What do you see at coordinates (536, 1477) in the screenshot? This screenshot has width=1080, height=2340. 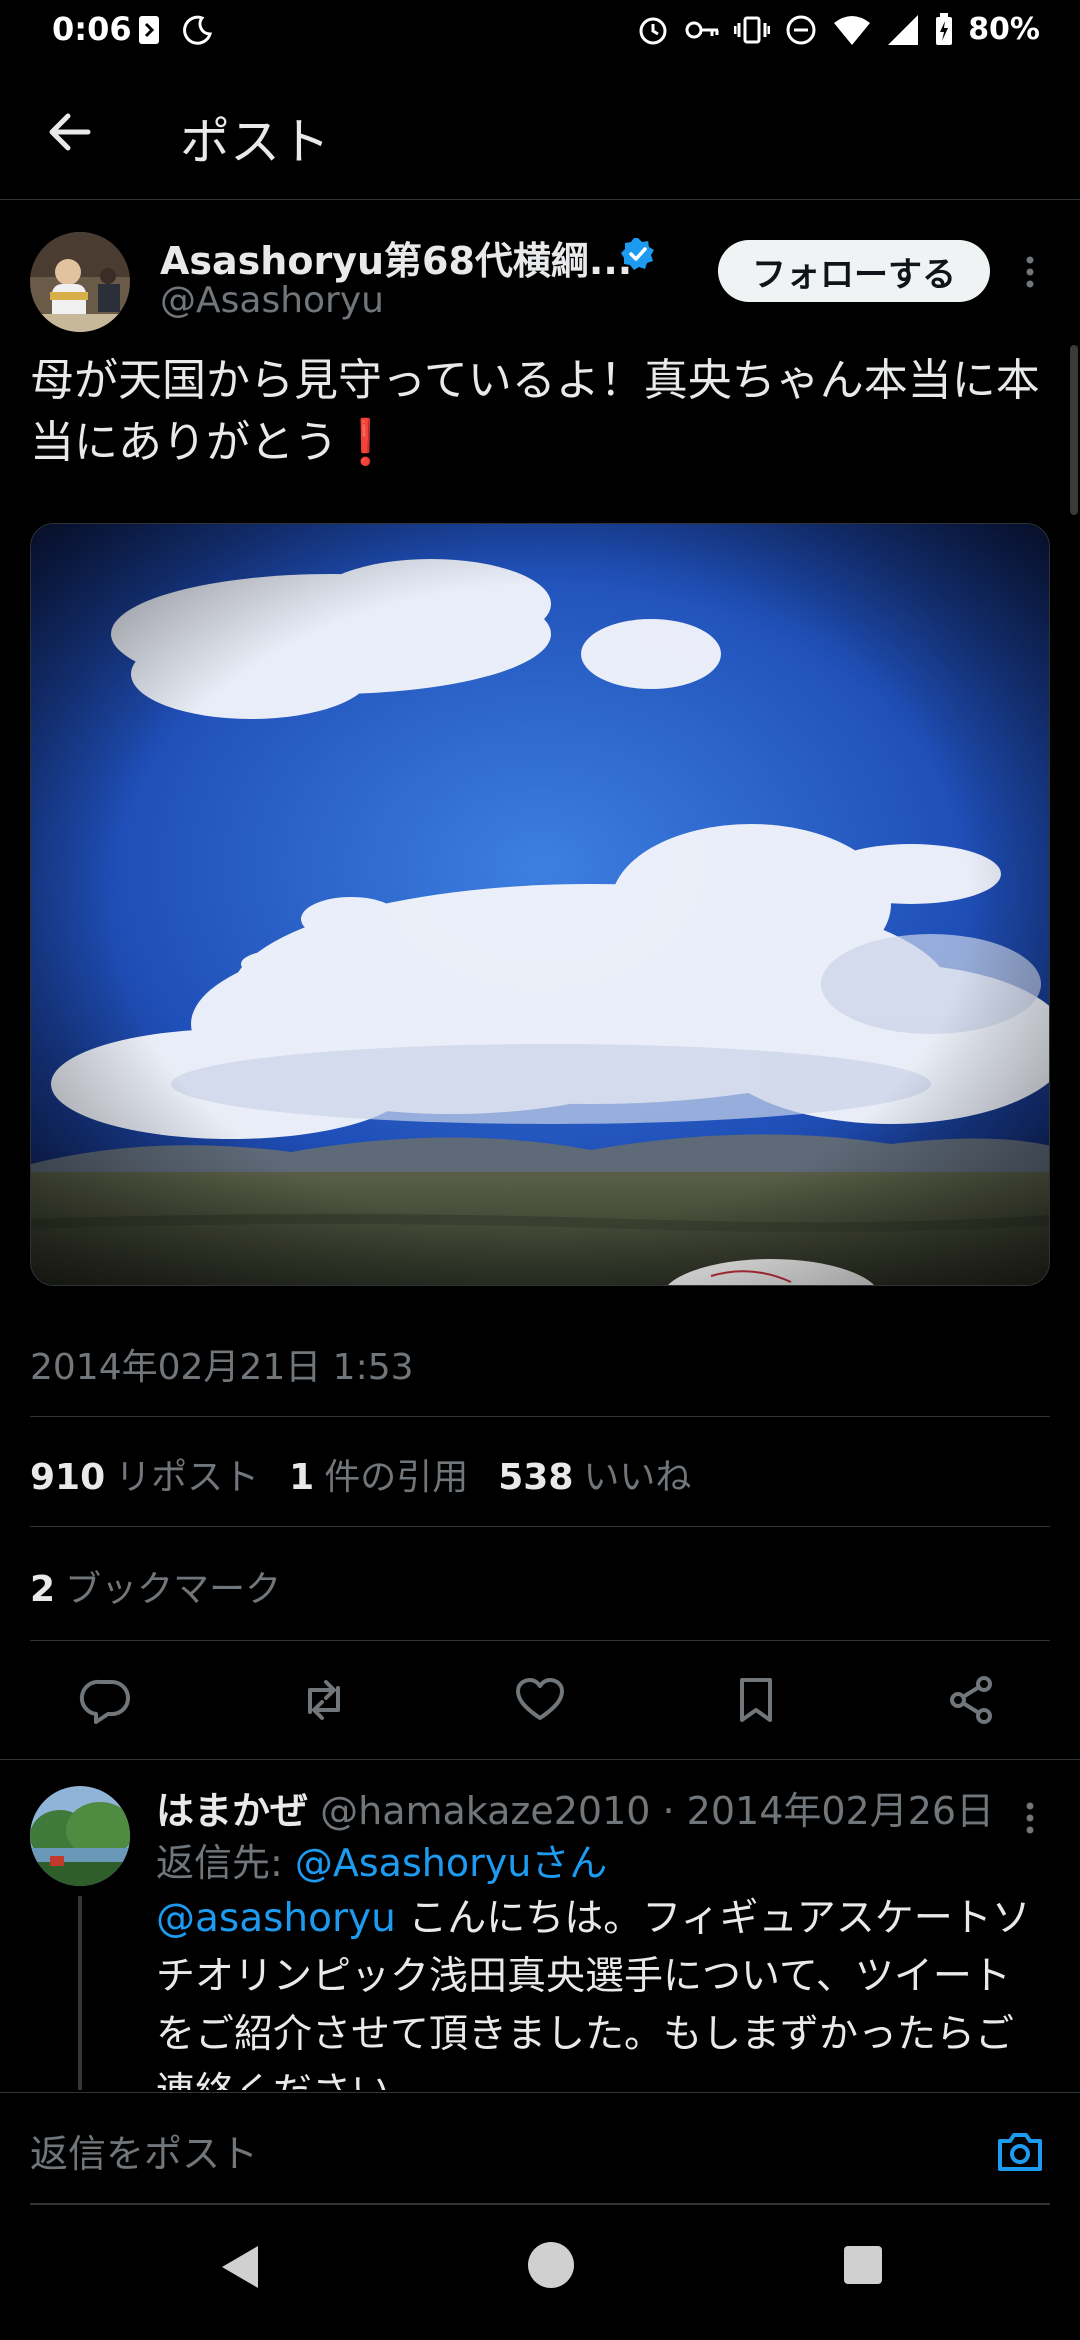 I see `likes-count: 538` at bounding box center [536, 1477].